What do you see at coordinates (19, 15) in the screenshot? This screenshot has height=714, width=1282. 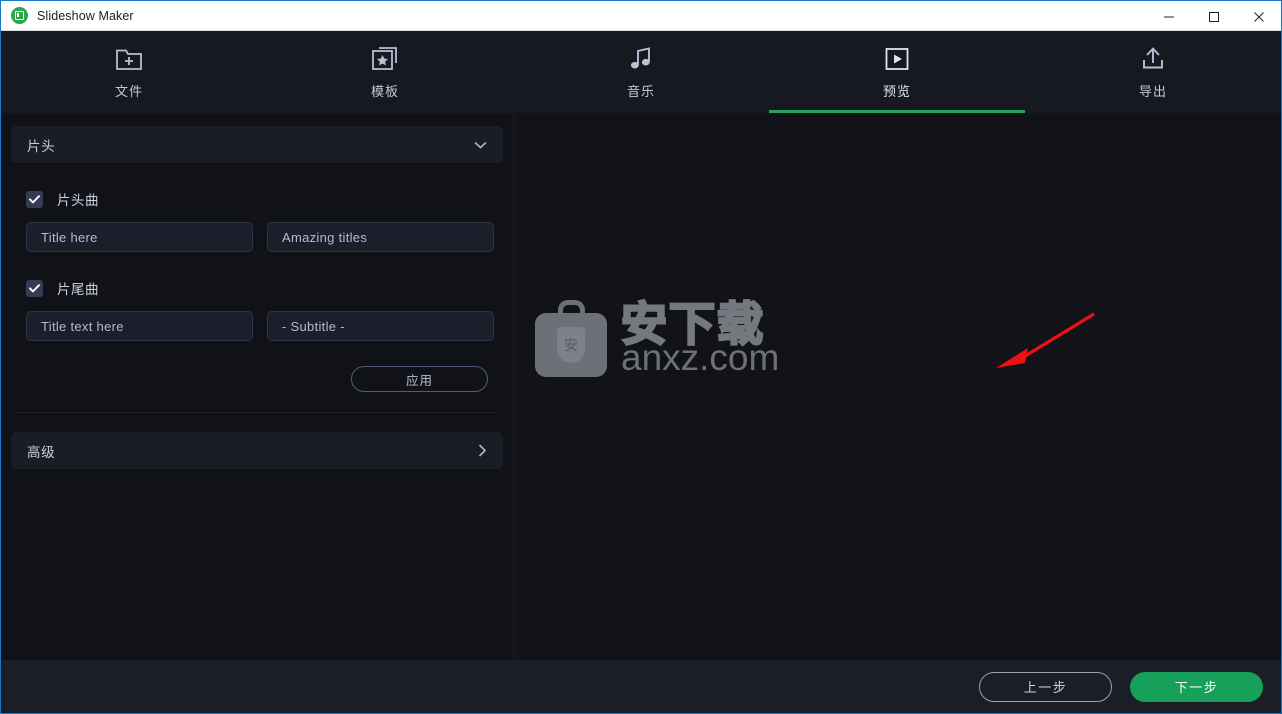 I see `app-logo-icon` at bounding box center [19, 15].